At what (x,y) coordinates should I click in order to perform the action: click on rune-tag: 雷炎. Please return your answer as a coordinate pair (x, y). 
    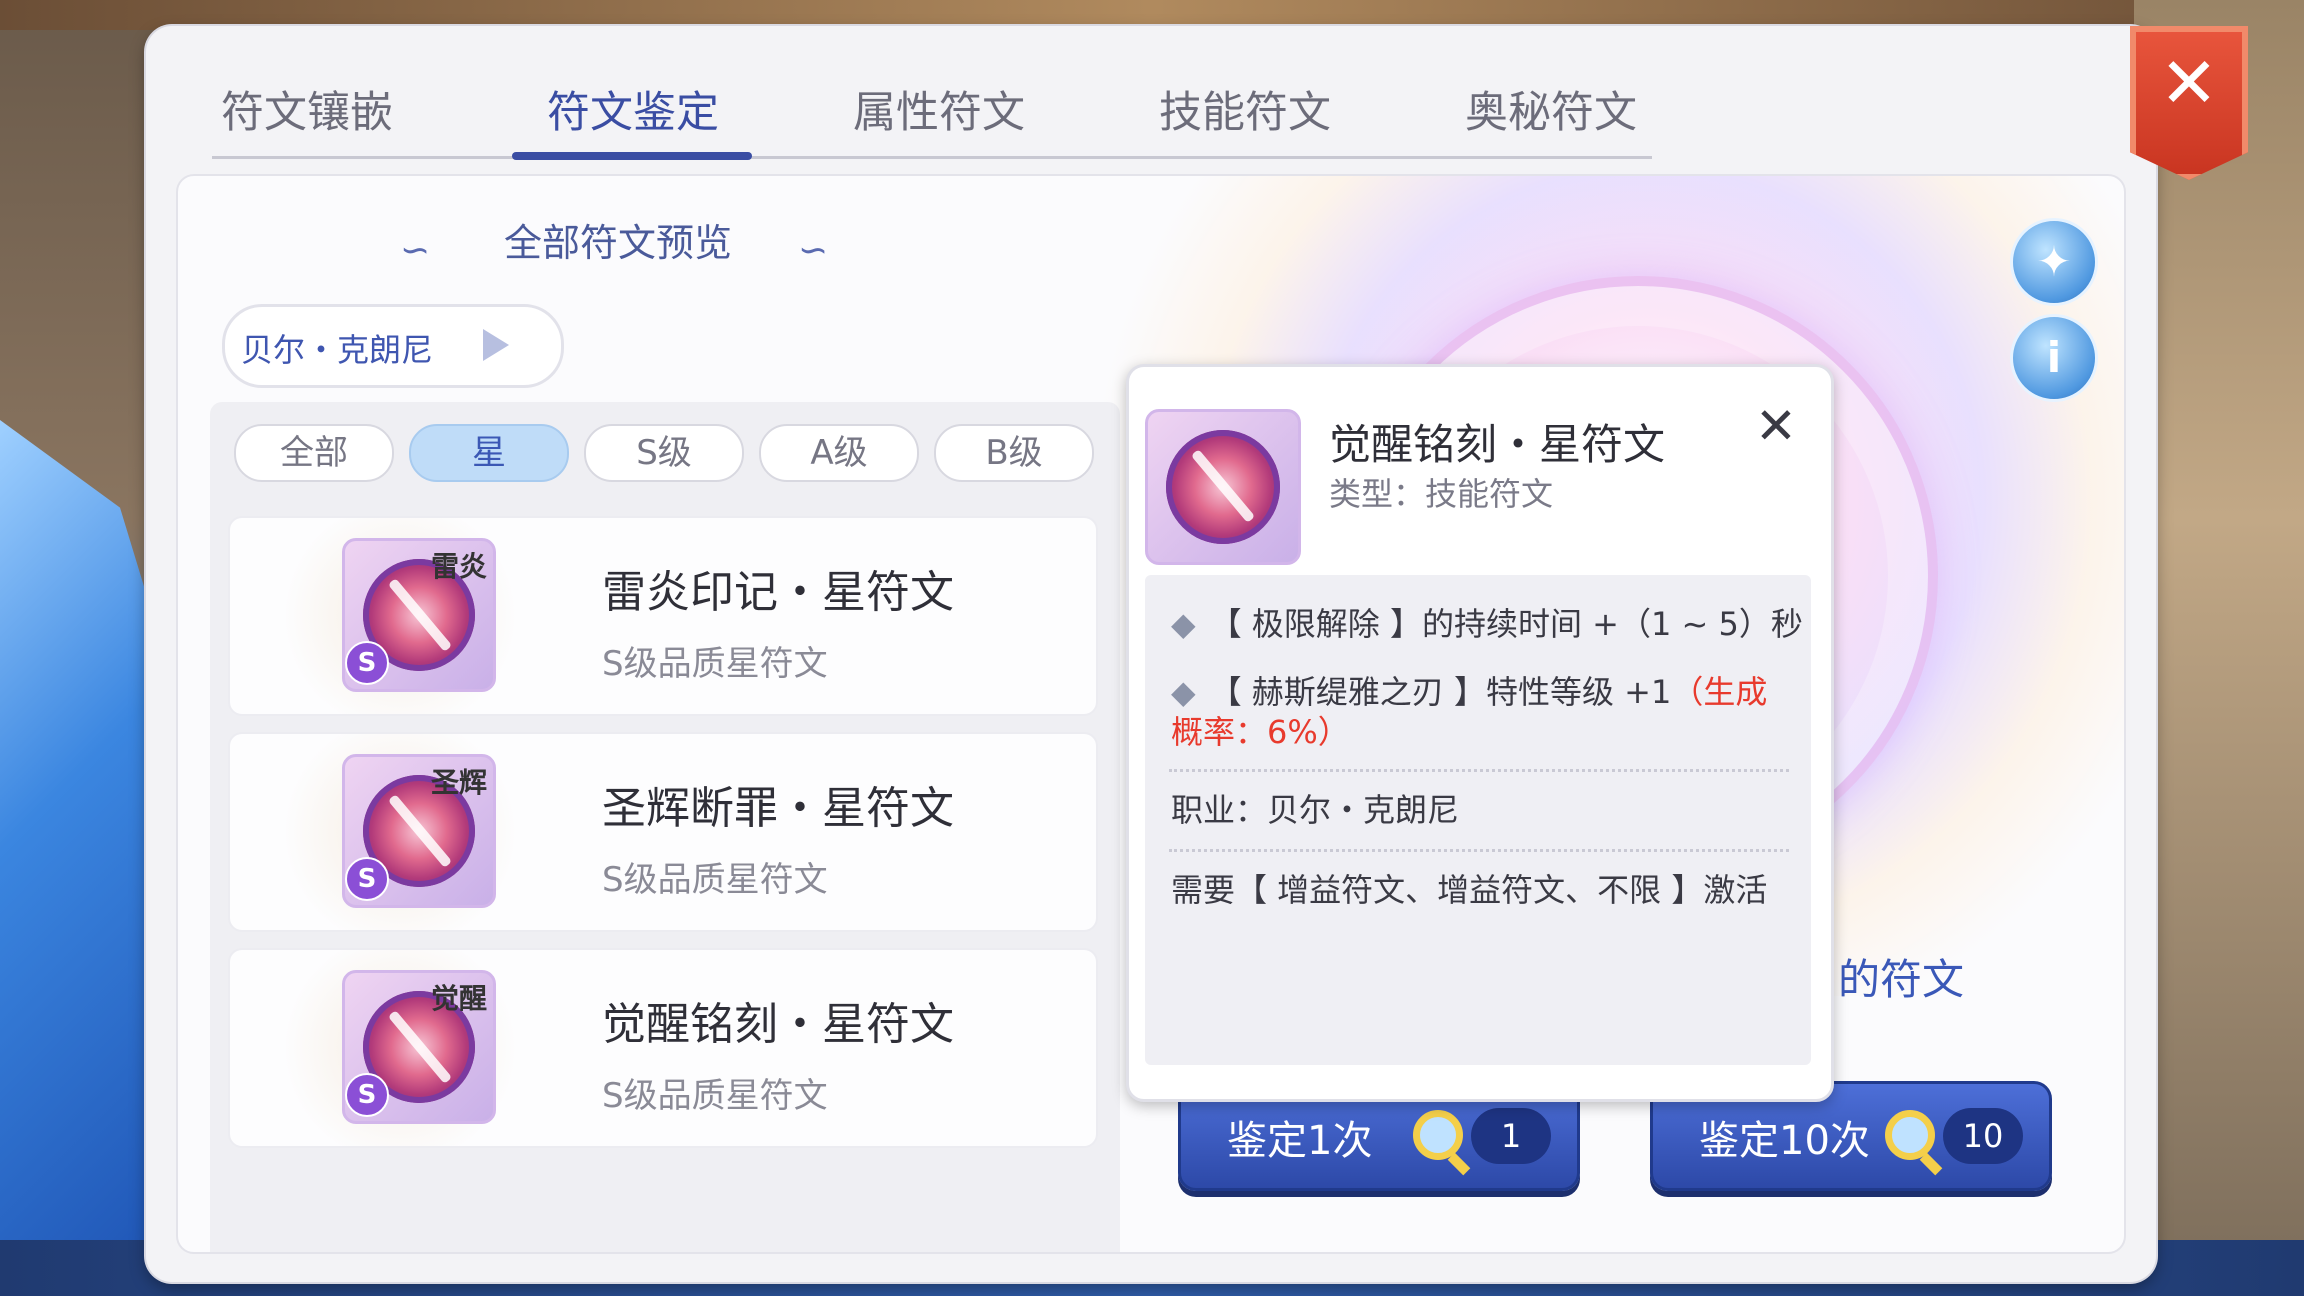
    Looking at the image, I should click on (458, 566).